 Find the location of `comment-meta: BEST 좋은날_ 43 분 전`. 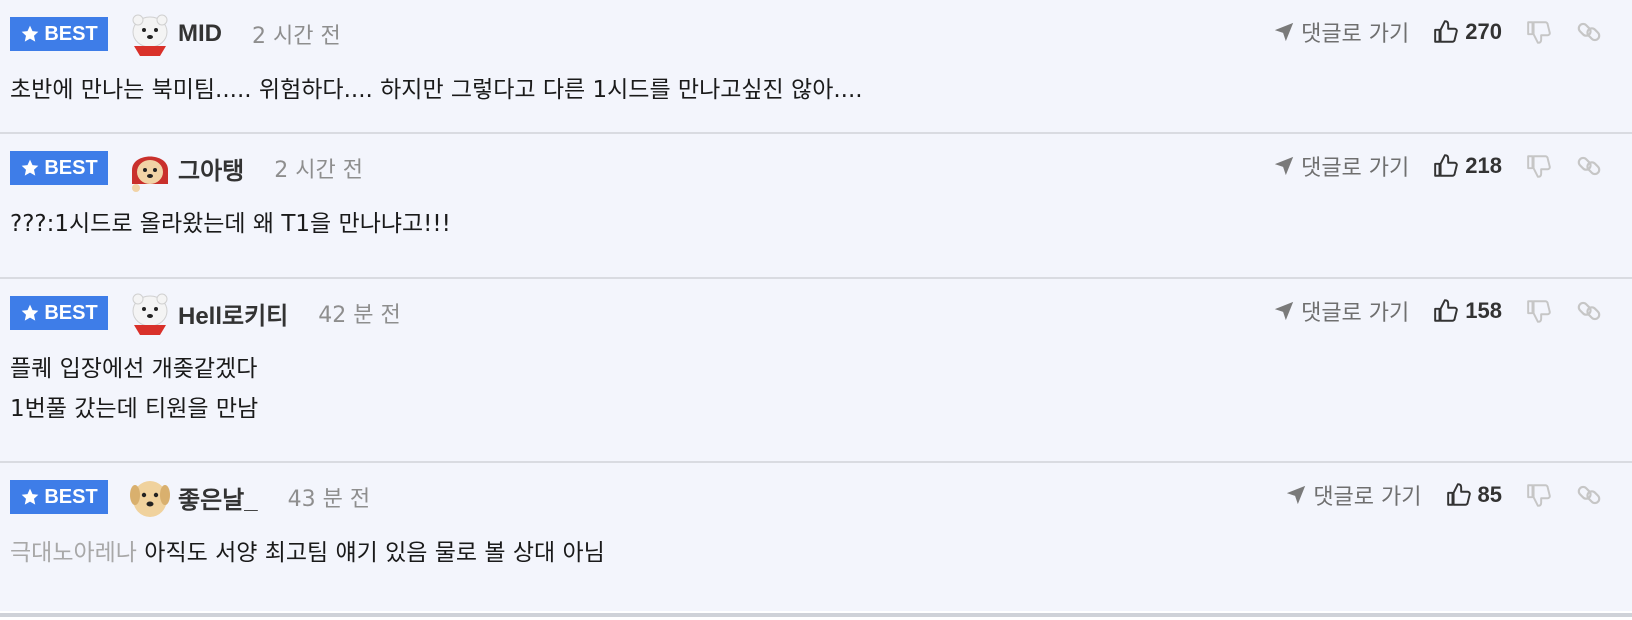

comment-meta: BEST 좋은날_ 43 분 전 is located at coordinates (190, 497).